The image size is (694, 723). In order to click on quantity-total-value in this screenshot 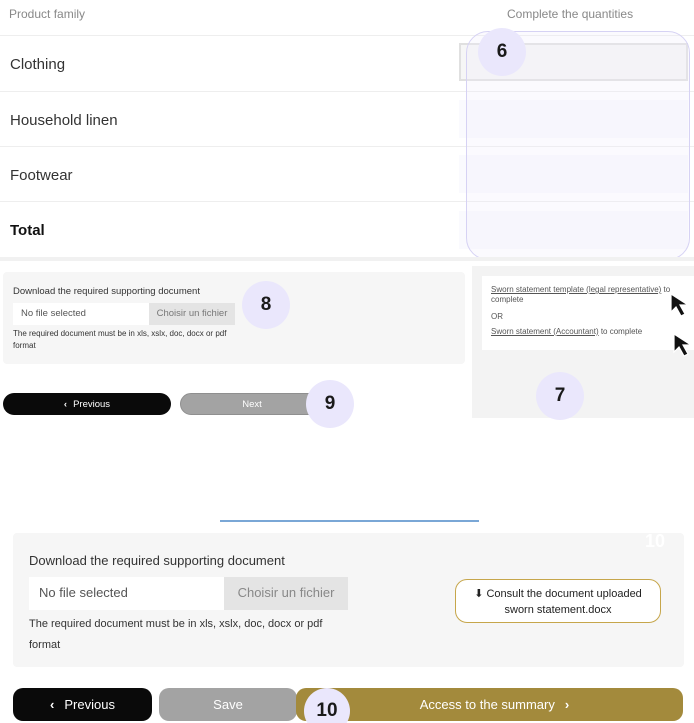, I will do `click(573, 230)`.